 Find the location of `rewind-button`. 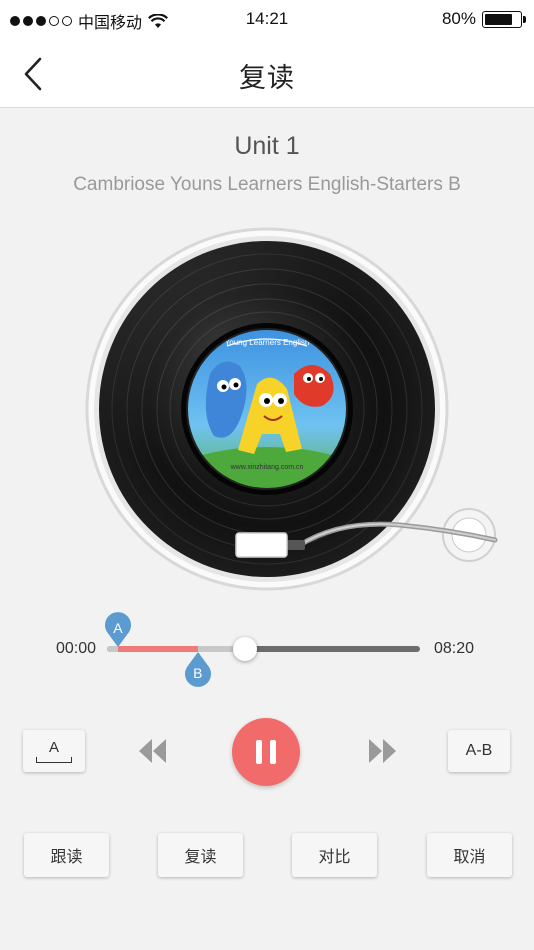

rewind-button is located at coordinates (153, 751).